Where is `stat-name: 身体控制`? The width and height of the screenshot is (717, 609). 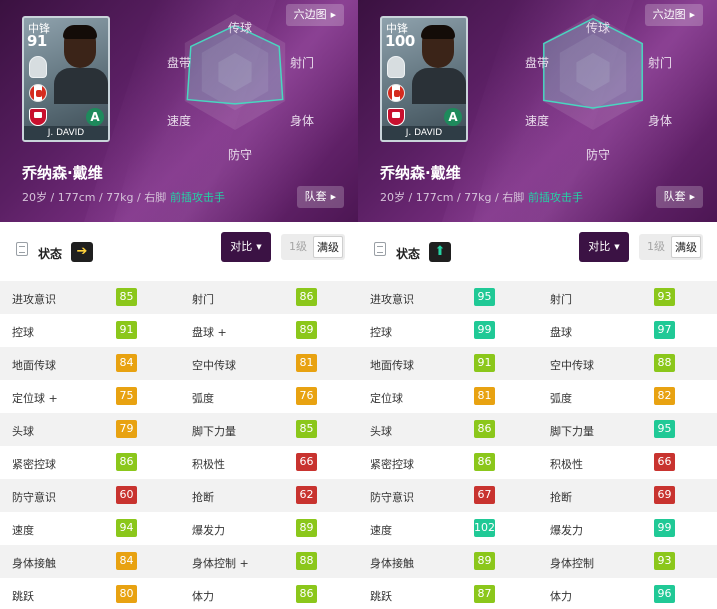
stat-name: 身体控制 is located at coordinates (572, 563).